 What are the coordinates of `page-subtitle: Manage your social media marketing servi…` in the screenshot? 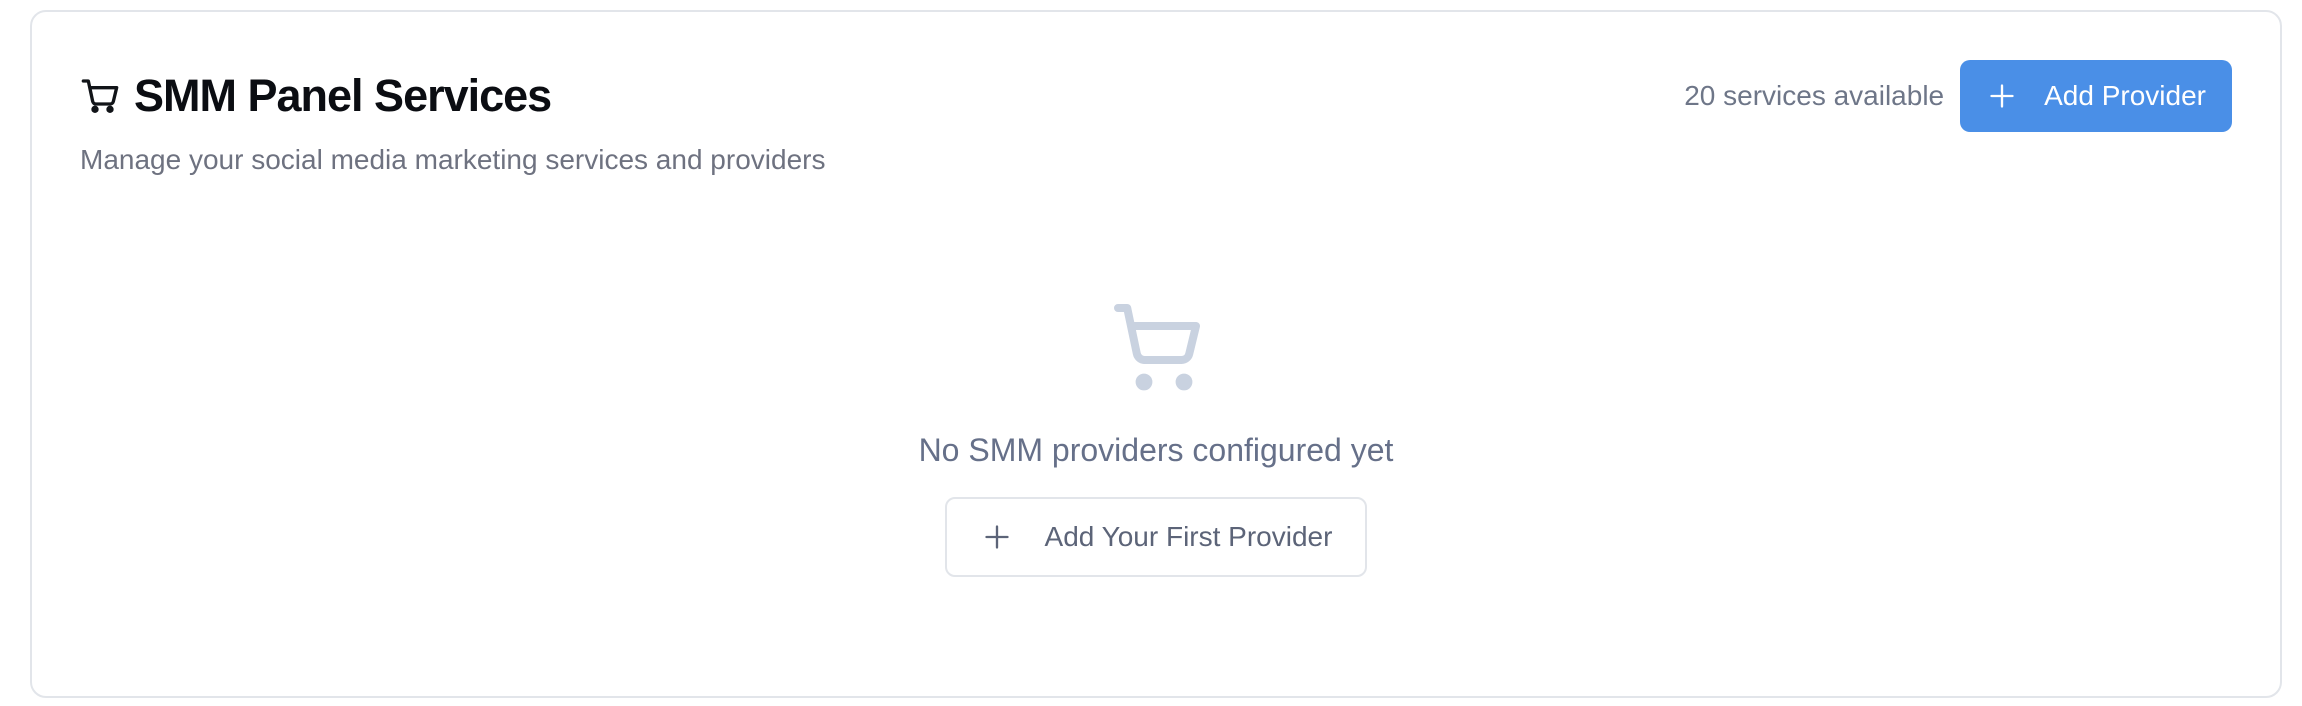 It's located at (453, 159).